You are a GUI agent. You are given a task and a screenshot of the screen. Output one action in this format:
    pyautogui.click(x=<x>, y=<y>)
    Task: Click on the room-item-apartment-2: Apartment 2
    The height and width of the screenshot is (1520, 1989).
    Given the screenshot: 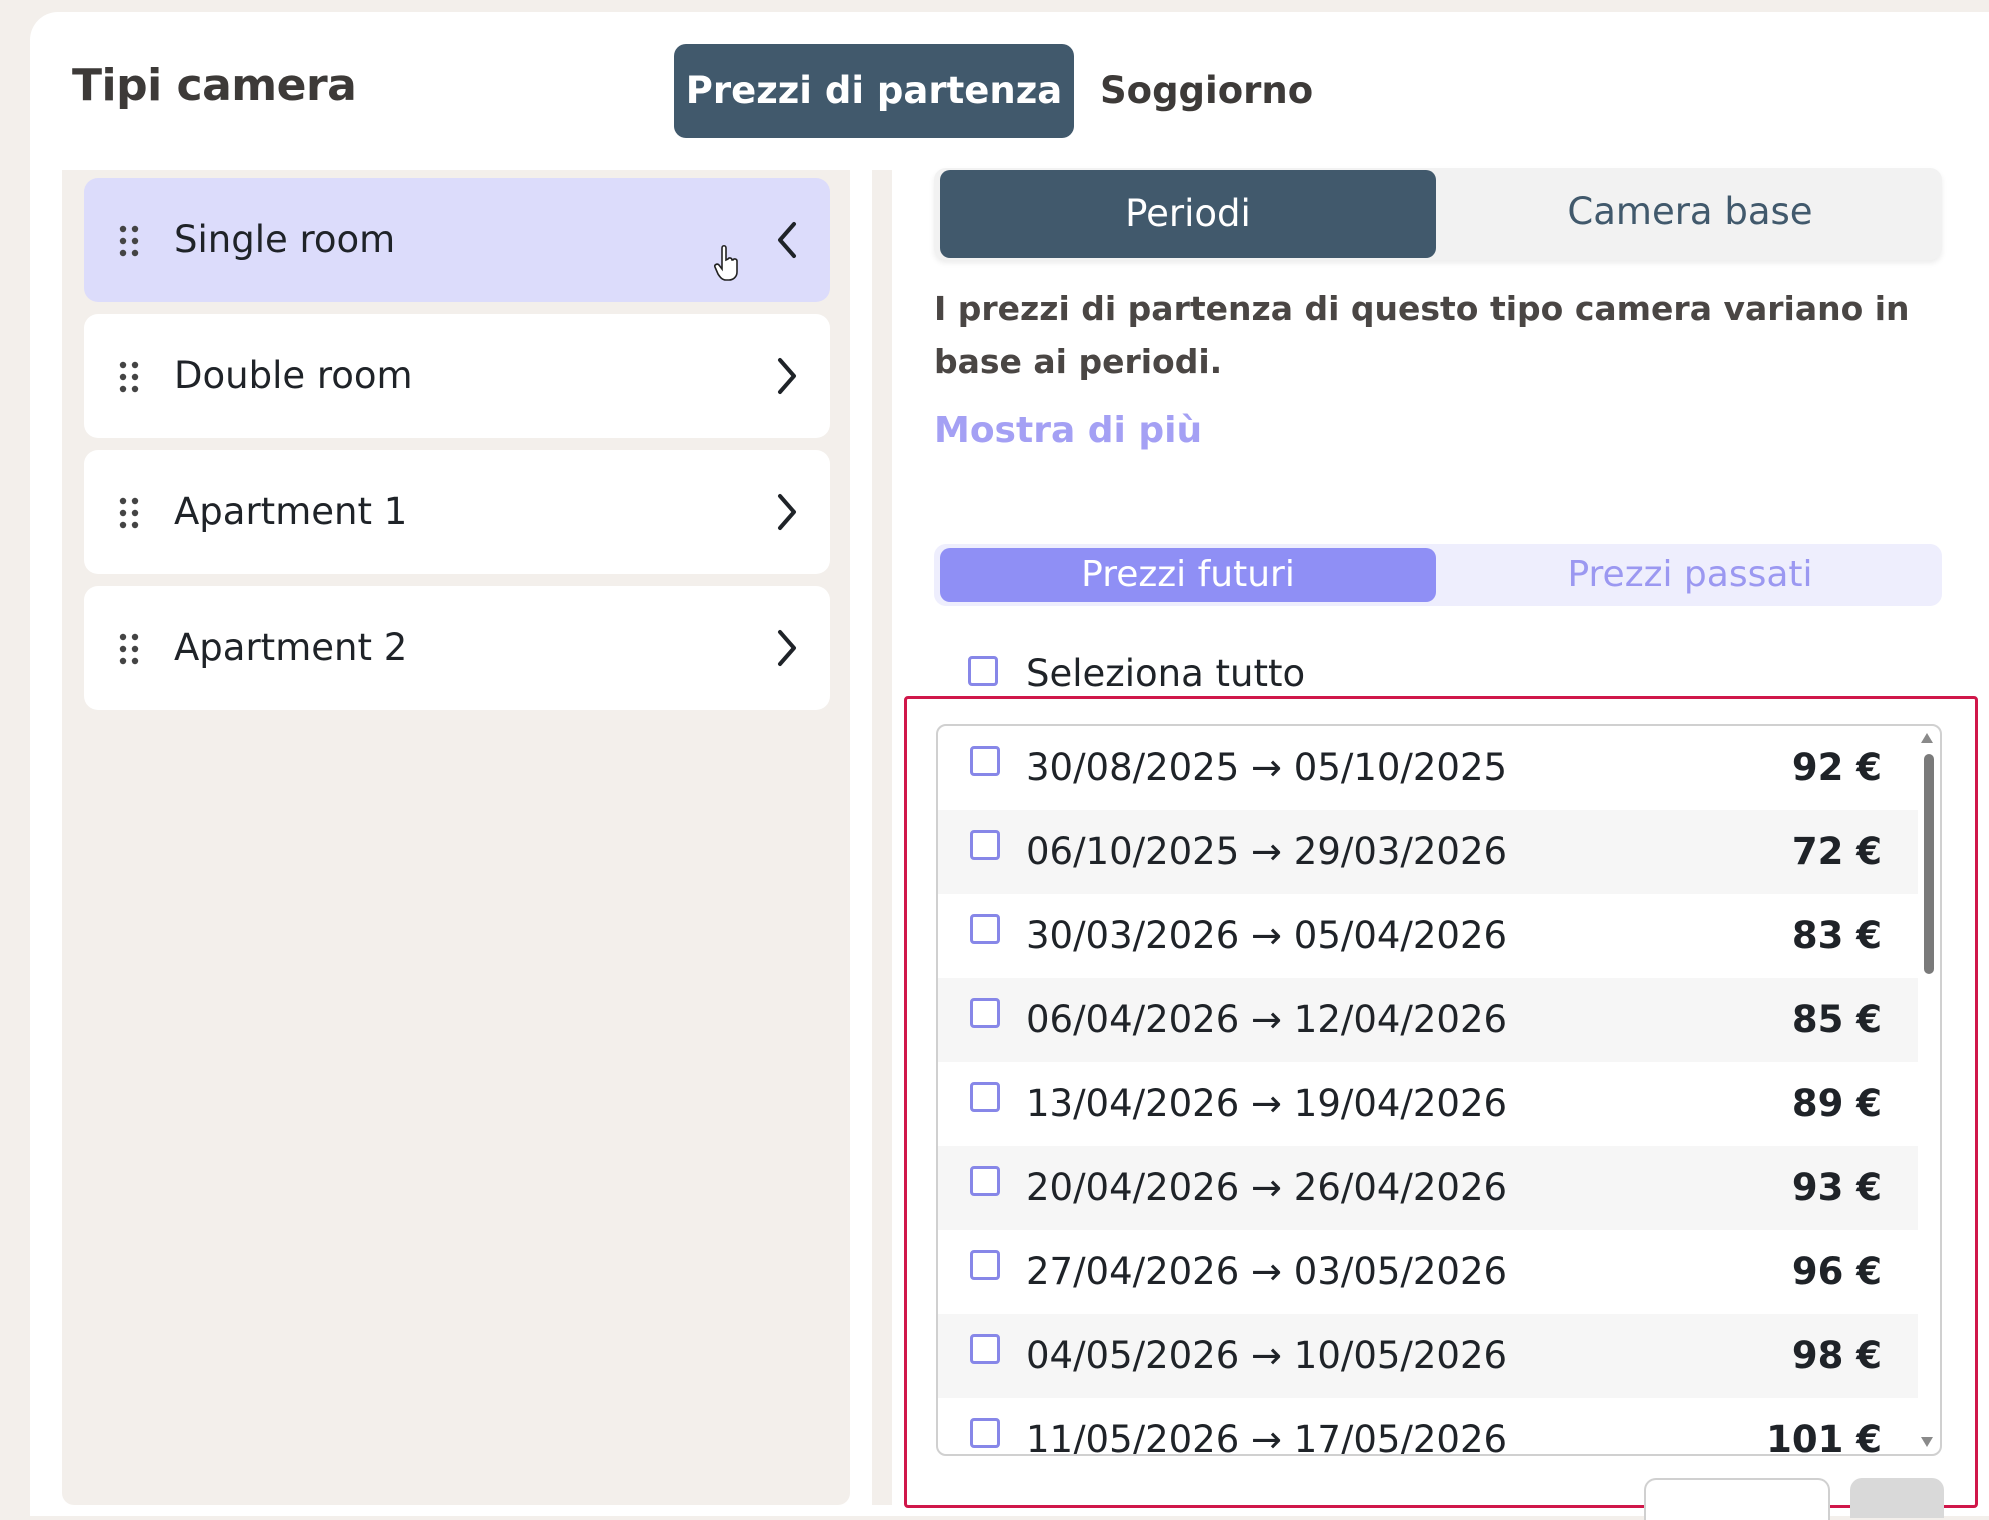 What is the action you would take?
    pyautogui.click(x=457, y=648)
    